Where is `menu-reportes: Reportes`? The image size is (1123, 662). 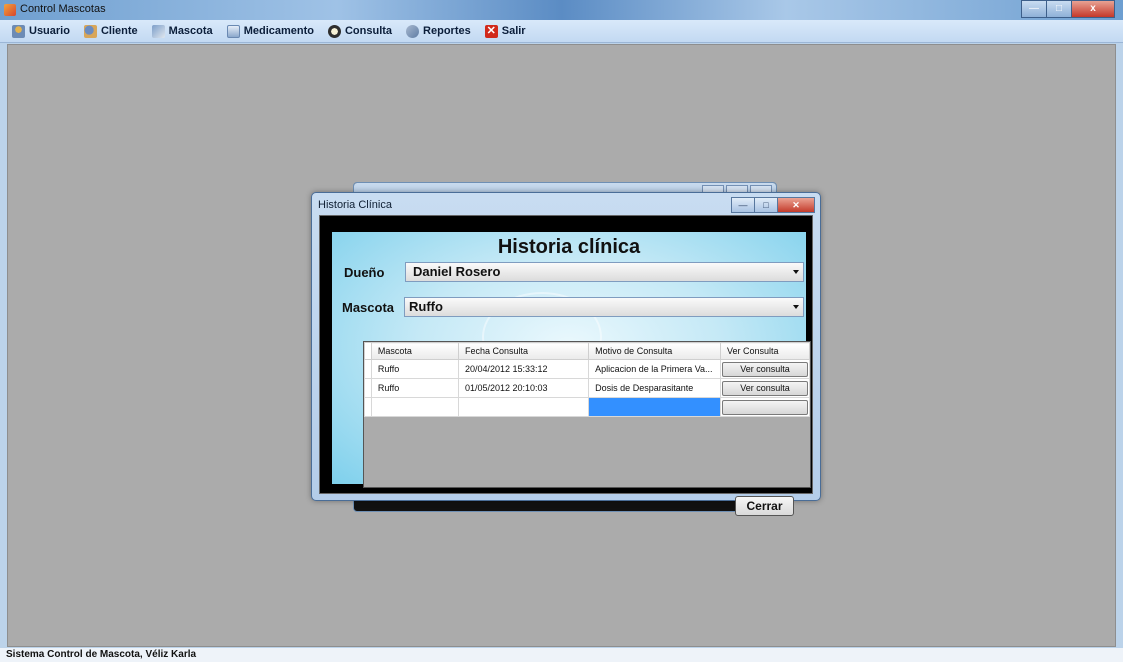
menu-reportes: Reportes is located at coordinates (438, 31).